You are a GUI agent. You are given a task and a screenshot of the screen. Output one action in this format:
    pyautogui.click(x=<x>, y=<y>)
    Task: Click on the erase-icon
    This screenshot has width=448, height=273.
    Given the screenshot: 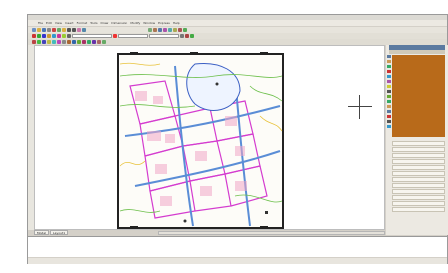 What is the action you would take?
    pyautogui.click(x=34, y=42)
    